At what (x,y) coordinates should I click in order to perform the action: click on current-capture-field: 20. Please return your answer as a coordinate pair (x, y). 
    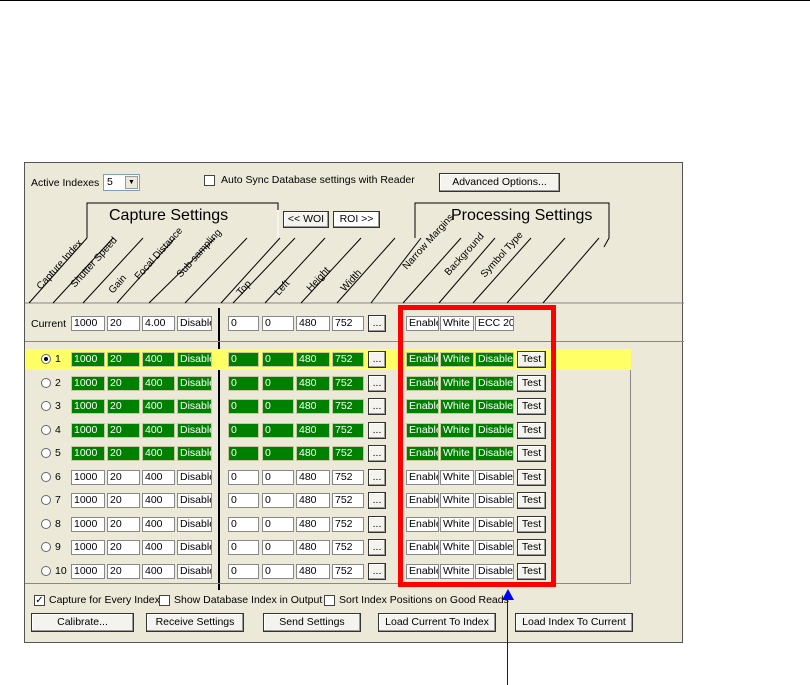
    Looking at the image, I should click on (123, 323).